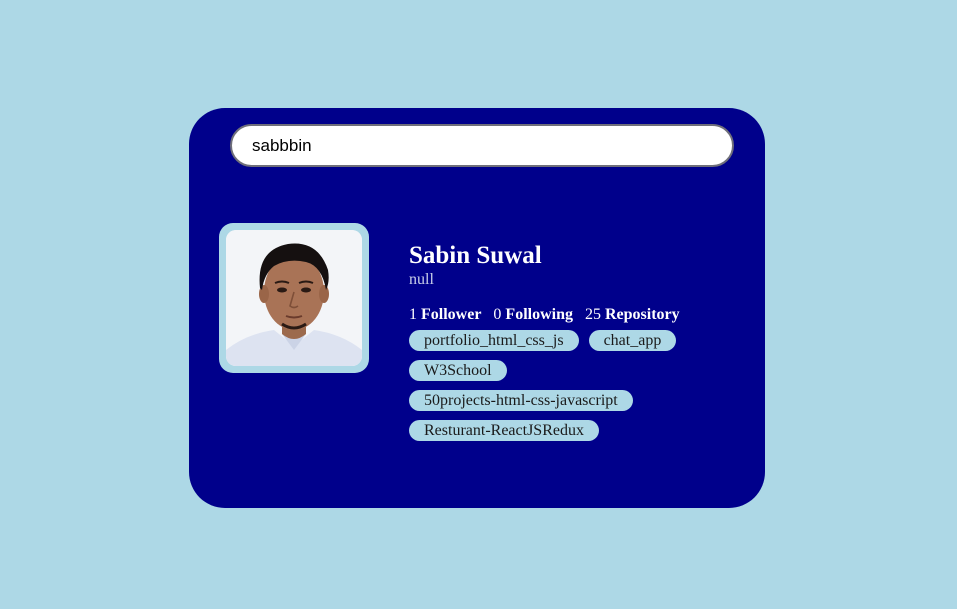 The height and width of the screenshot is (609, 957). I want to click on profile-bio: null, so click(421, 279).